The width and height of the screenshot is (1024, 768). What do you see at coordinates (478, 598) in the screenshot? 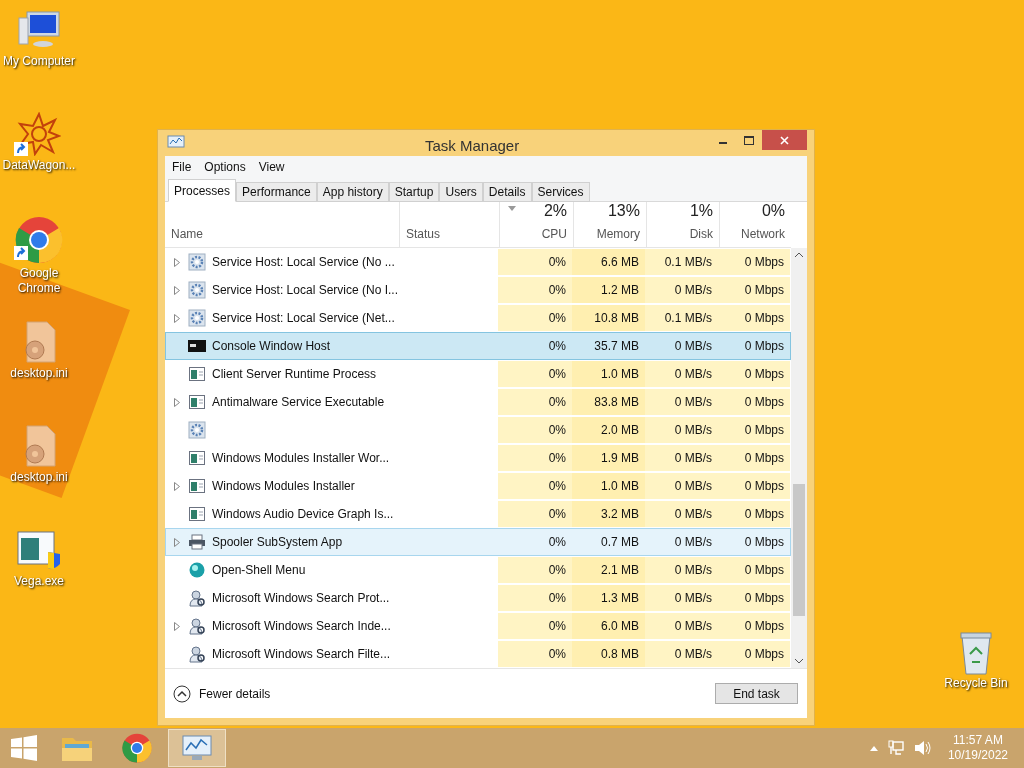
I see `process-row: Microsoft Windows Search Prot... 0% 1.3 MB 0 MB/s 0 Mbps` at bounding box center [478, 598].